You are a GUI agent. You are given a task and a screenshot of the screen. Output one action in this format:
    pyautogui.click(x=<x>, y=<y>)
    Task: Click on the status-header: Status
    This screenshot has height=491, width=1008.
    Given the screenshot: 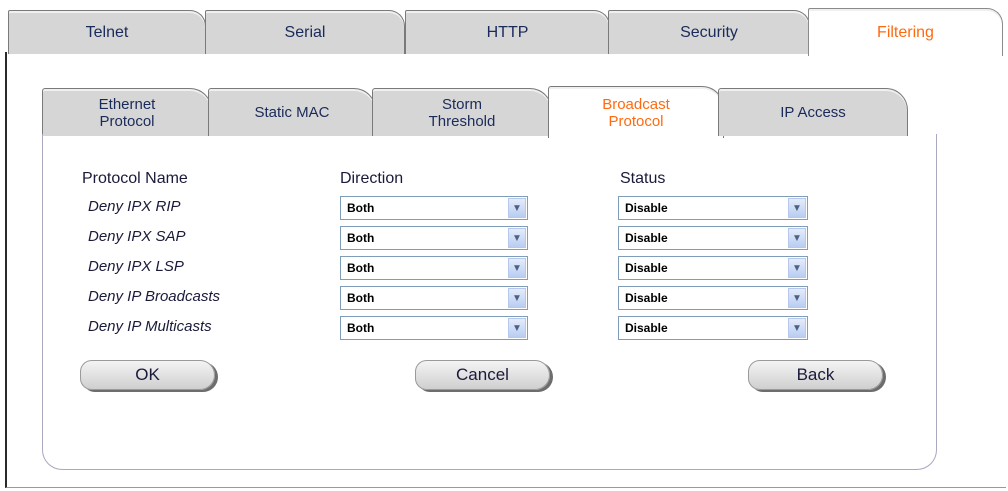 What is the action you would take?
    pyautogui.click(x=643, y=178)
    